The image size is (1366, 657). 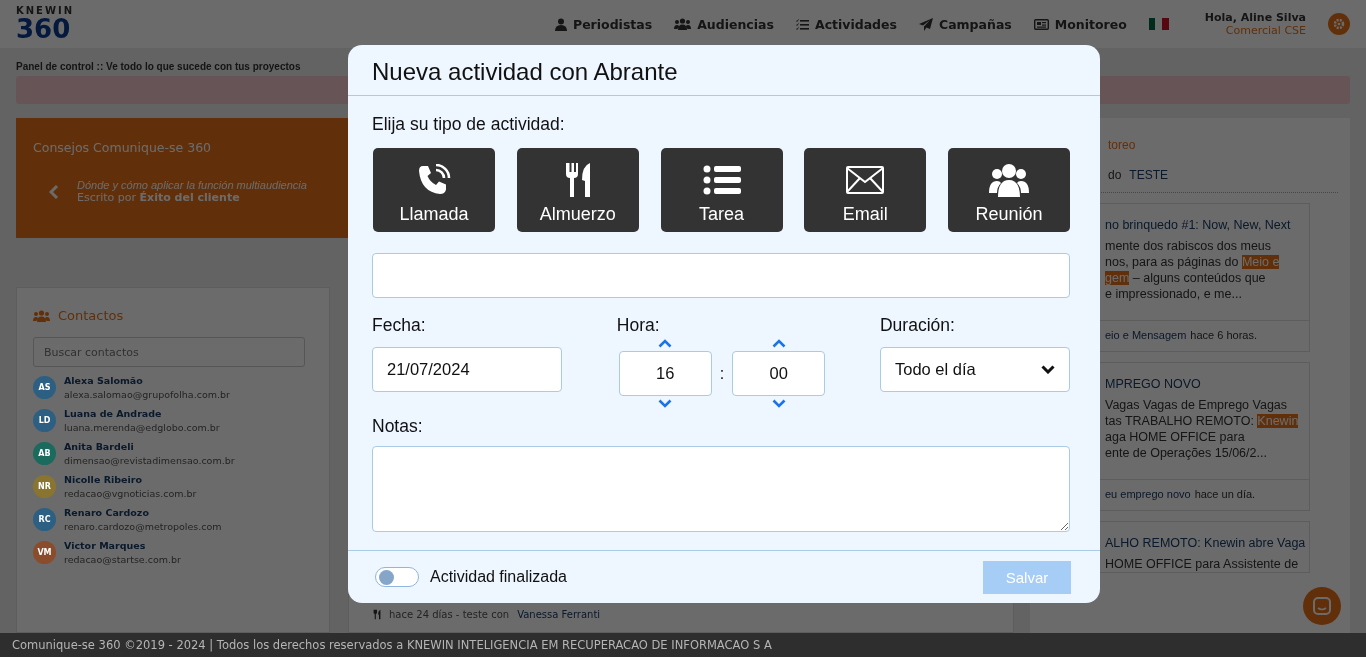 What do you see at coordinates (965, 24) in the screenshot?
I see `nav-link: Campañas` at bounding box center [965, 24].